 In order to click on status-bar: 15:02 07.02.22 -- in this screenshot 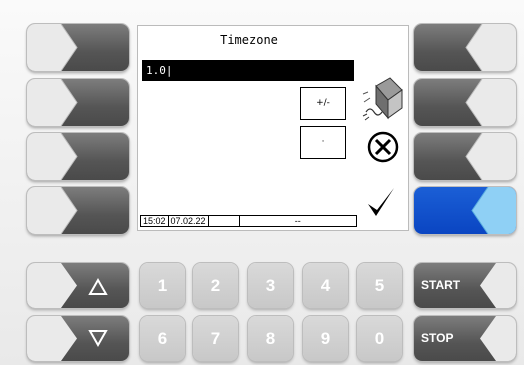, I will do `click(248, 221)`.